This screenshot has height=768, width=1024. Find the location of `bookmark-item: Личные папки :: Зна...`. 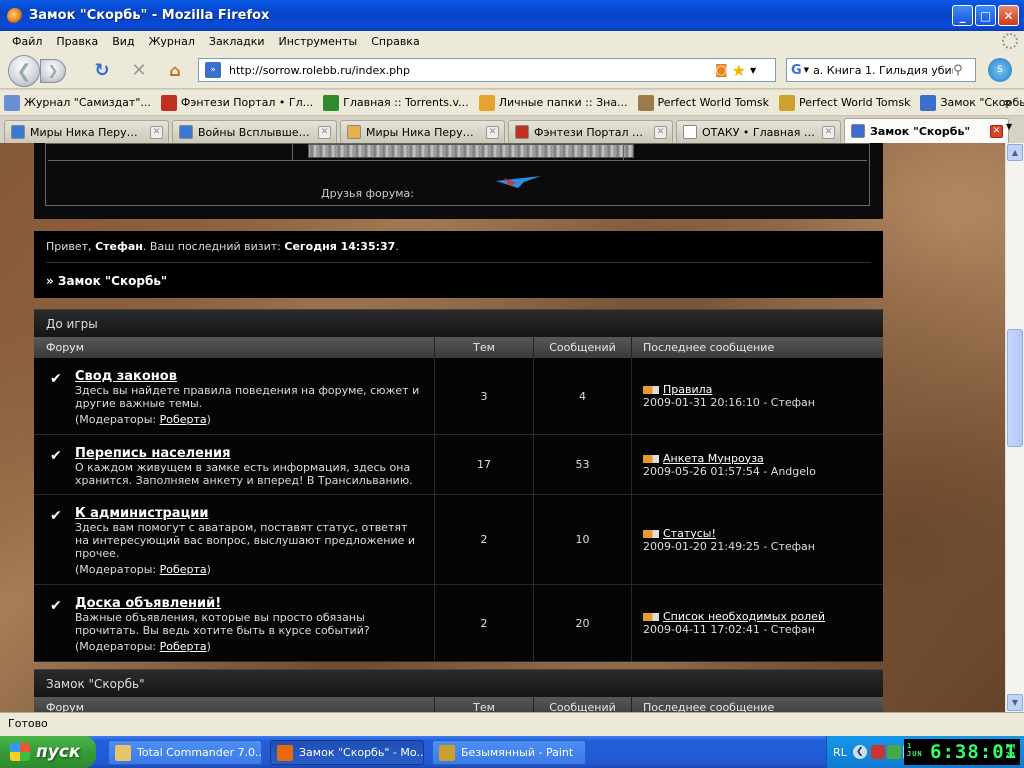

bookmark-item: Личные папки :: Зна... is located at coordinates (553, 102).